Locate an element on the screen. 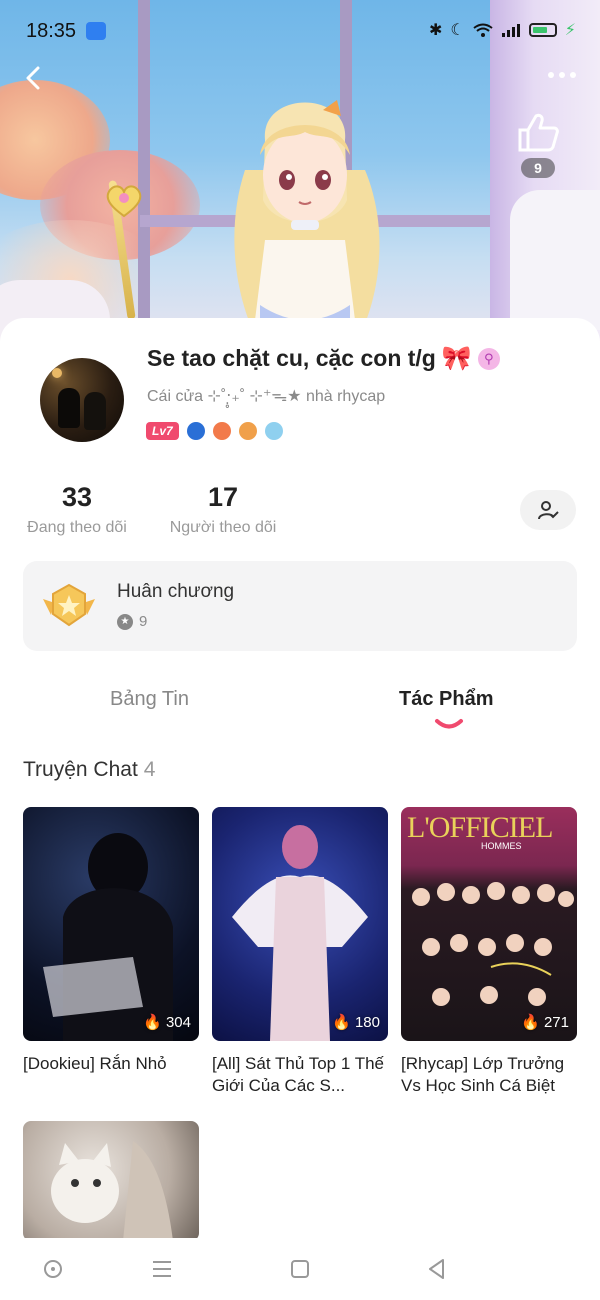 The image size is (600, 1300). gem-badge-icon is located at coordinates (273, 431).